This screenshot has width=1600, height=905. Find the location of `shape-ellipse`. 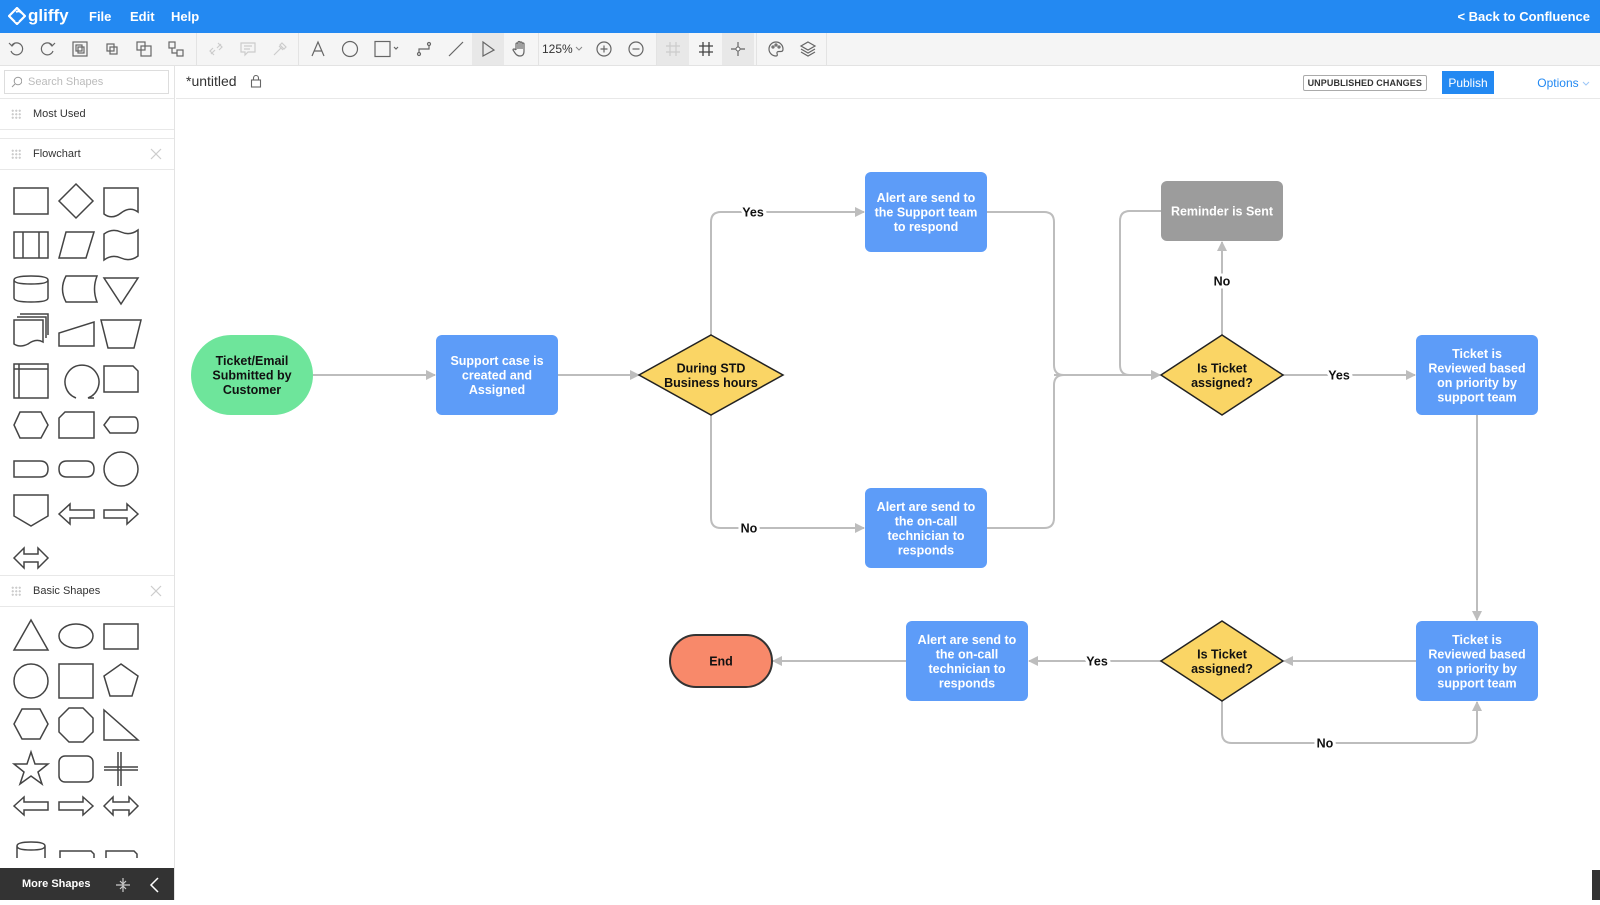

shape-ellipse is located at coordinates (76, 636).